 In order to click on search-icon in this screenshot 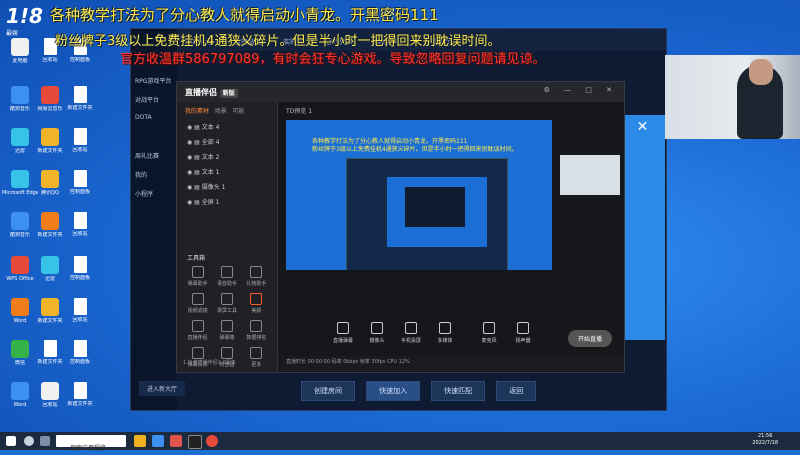, I will do `click(29, 441)`.